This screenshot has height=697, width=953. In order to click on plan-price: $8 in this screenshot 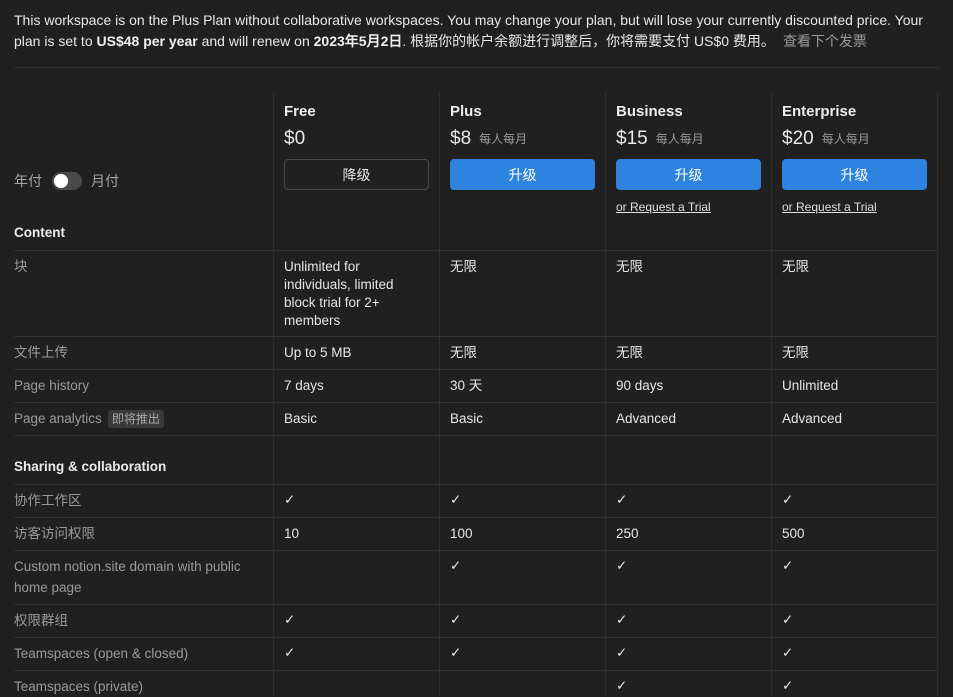, I will do `click(461, 138)`.